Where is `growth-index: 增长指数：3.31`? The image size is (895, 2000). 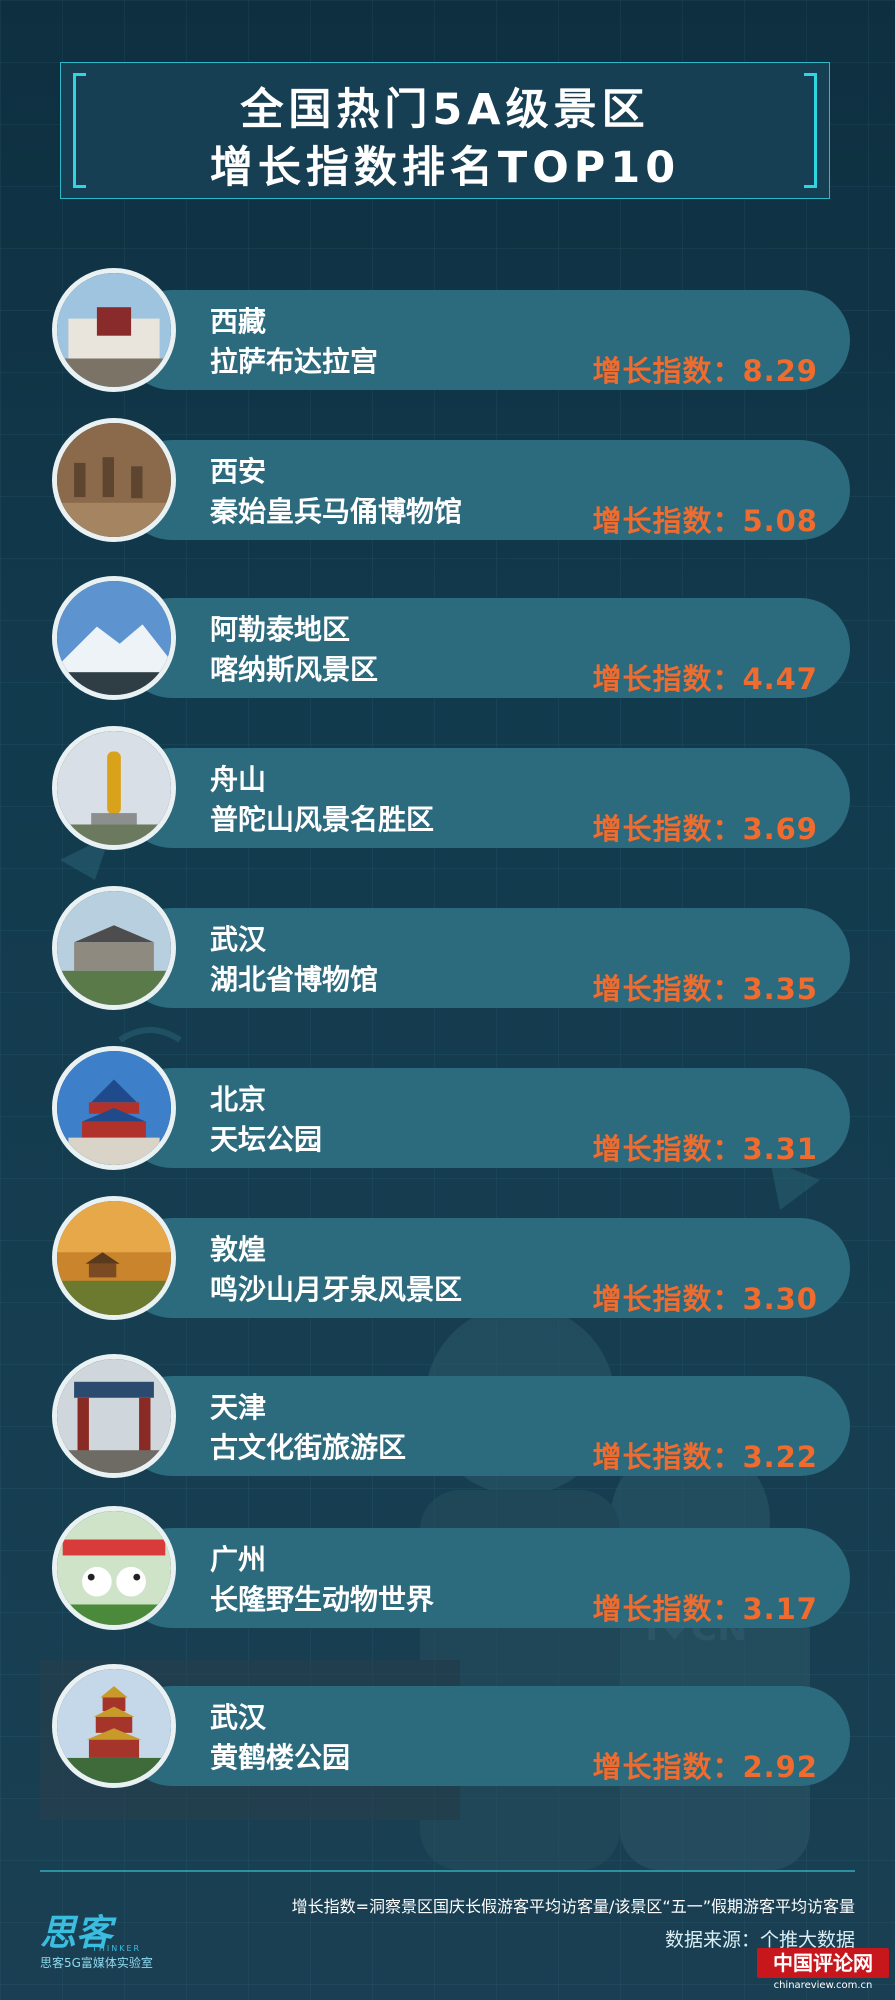
growth-index: 增长指数：3.31 is located at coordinates (705, 1149).